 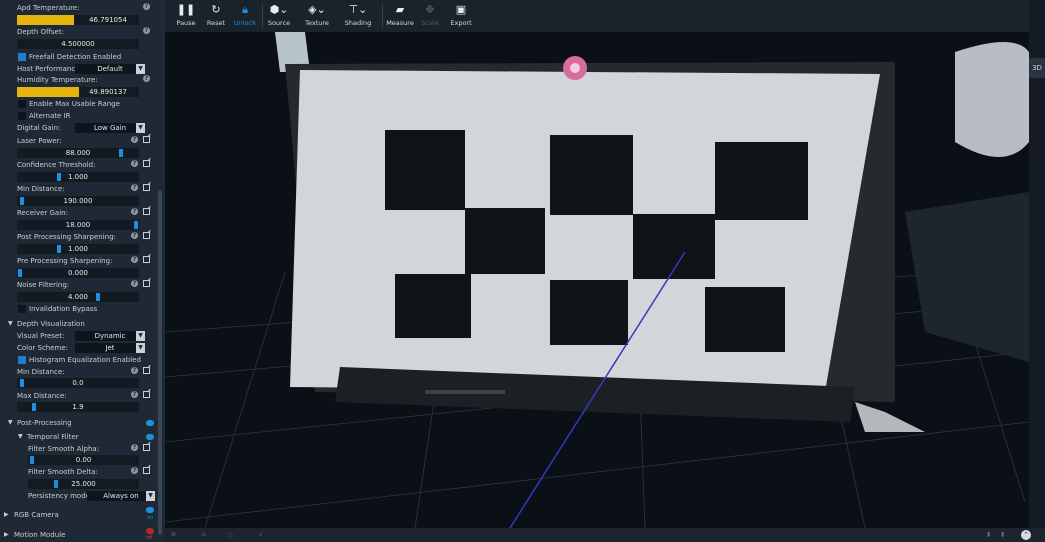 I want to click on ruler-icon: ▰, so click(x=400, y=9).